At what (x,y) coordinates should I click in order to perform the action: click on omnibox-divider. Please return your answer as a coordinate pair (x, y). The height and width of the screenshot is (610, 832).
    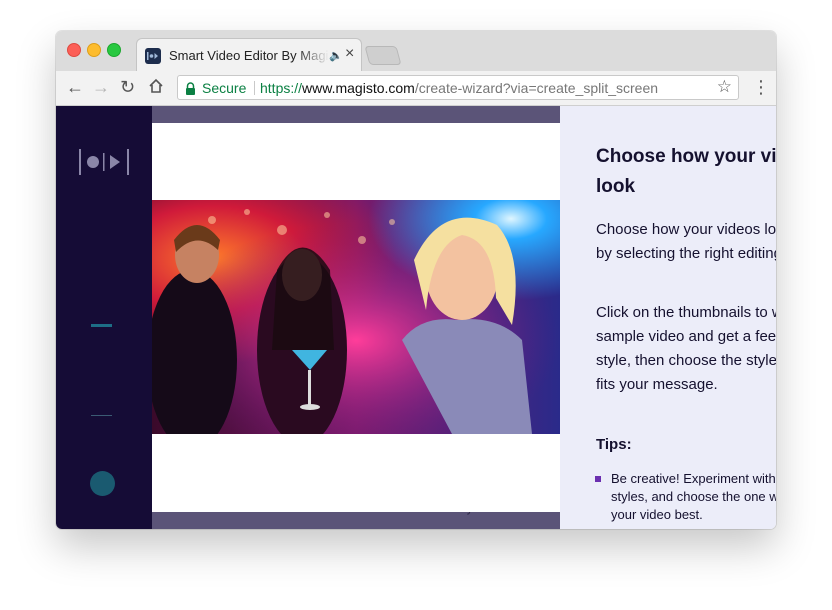
    Looking at the image, I should click on (254, 88).